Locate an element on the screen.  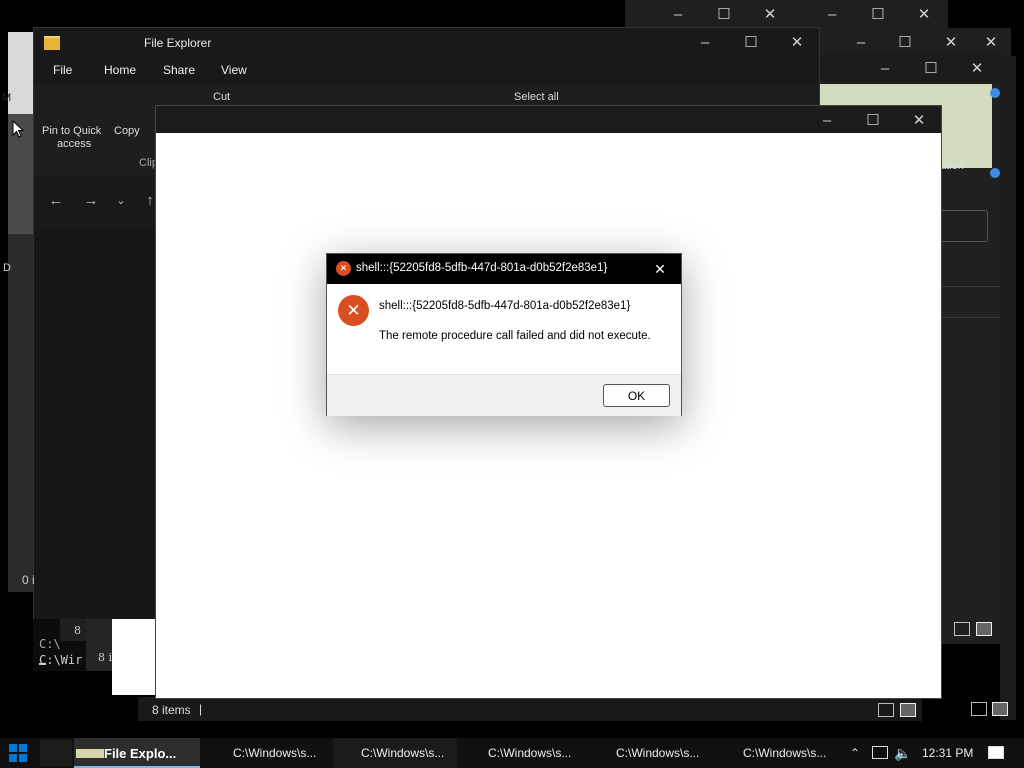
explorer-title: File Explorer is located at coordinates (178, 43).